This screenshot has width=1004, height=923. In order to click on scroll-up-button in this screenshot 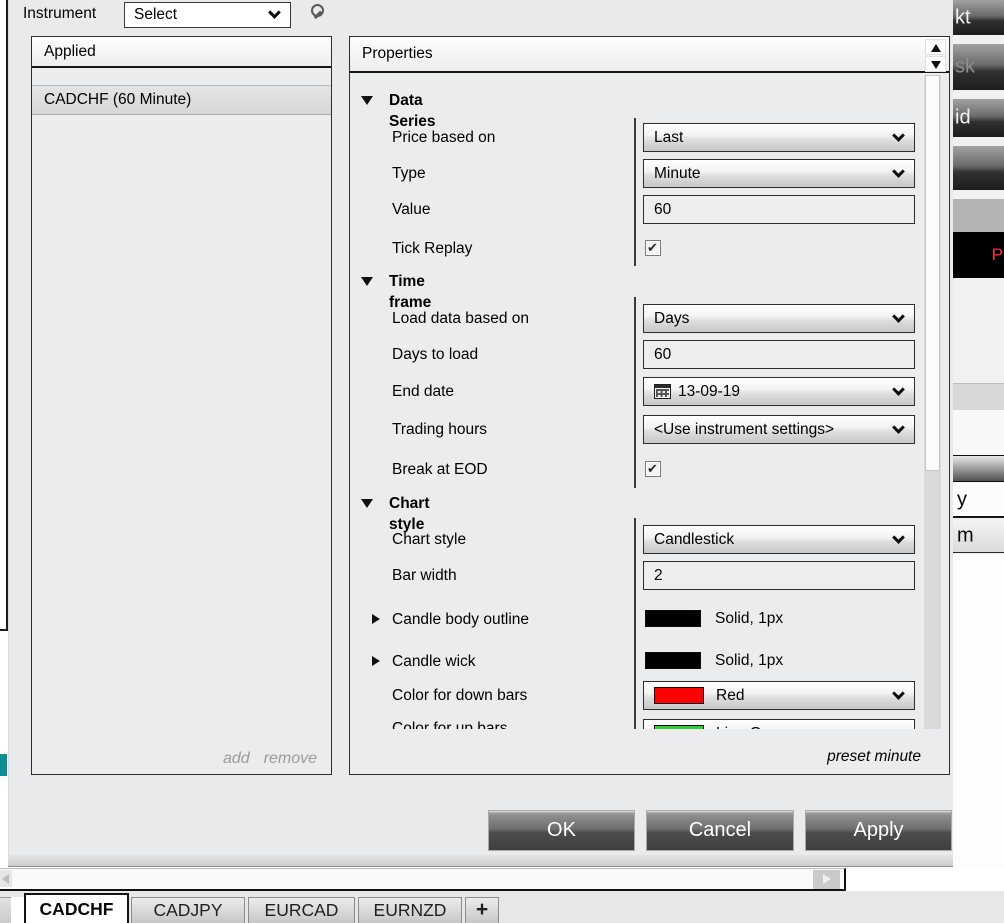, I will do `click(935, 47)`.